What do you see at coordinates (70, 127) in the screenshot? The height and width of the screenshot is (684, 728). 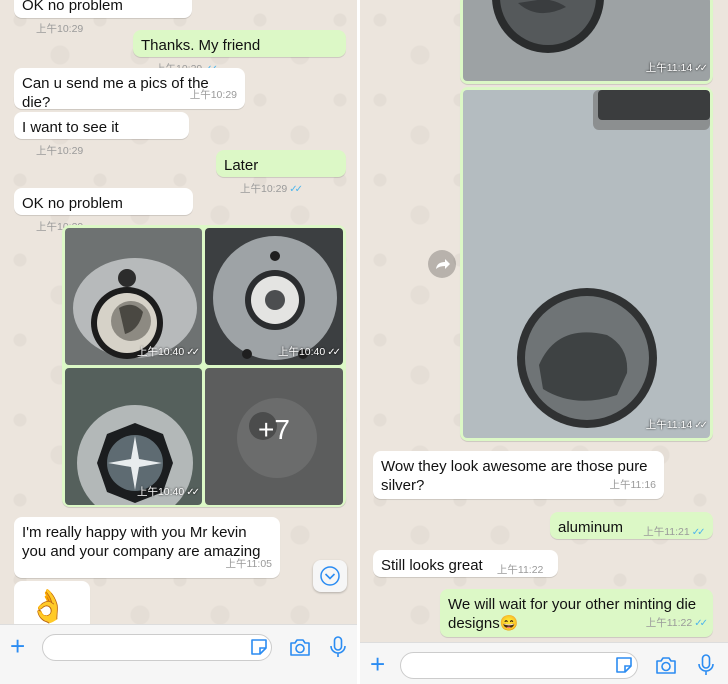 I see `message-text: I want to see it` at bounding box center [70, 127].